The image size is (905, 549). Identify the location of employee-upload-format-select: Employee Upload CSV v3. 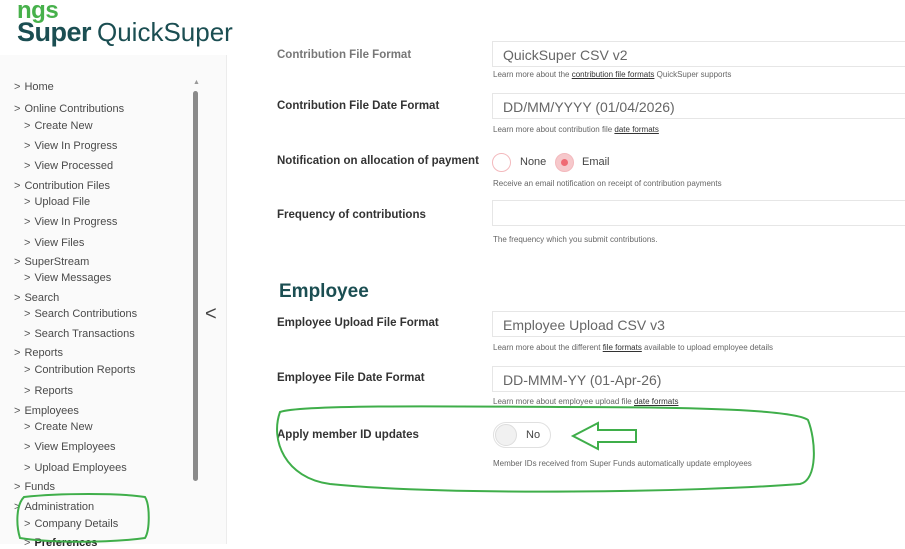
(698, 324).